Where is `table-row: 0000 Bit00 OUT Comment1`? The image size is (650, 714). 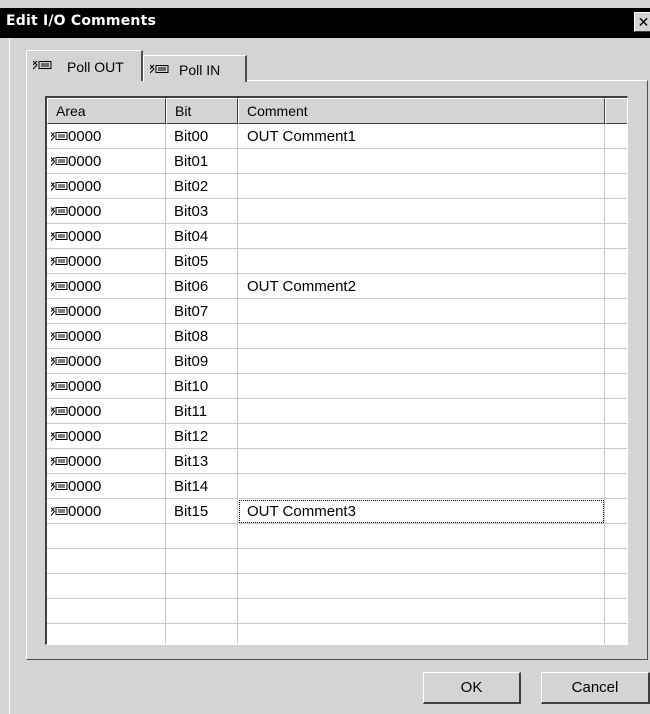 table-row: 0000 Bit00 OUT Comment1 is located at coordinates (337, 136).